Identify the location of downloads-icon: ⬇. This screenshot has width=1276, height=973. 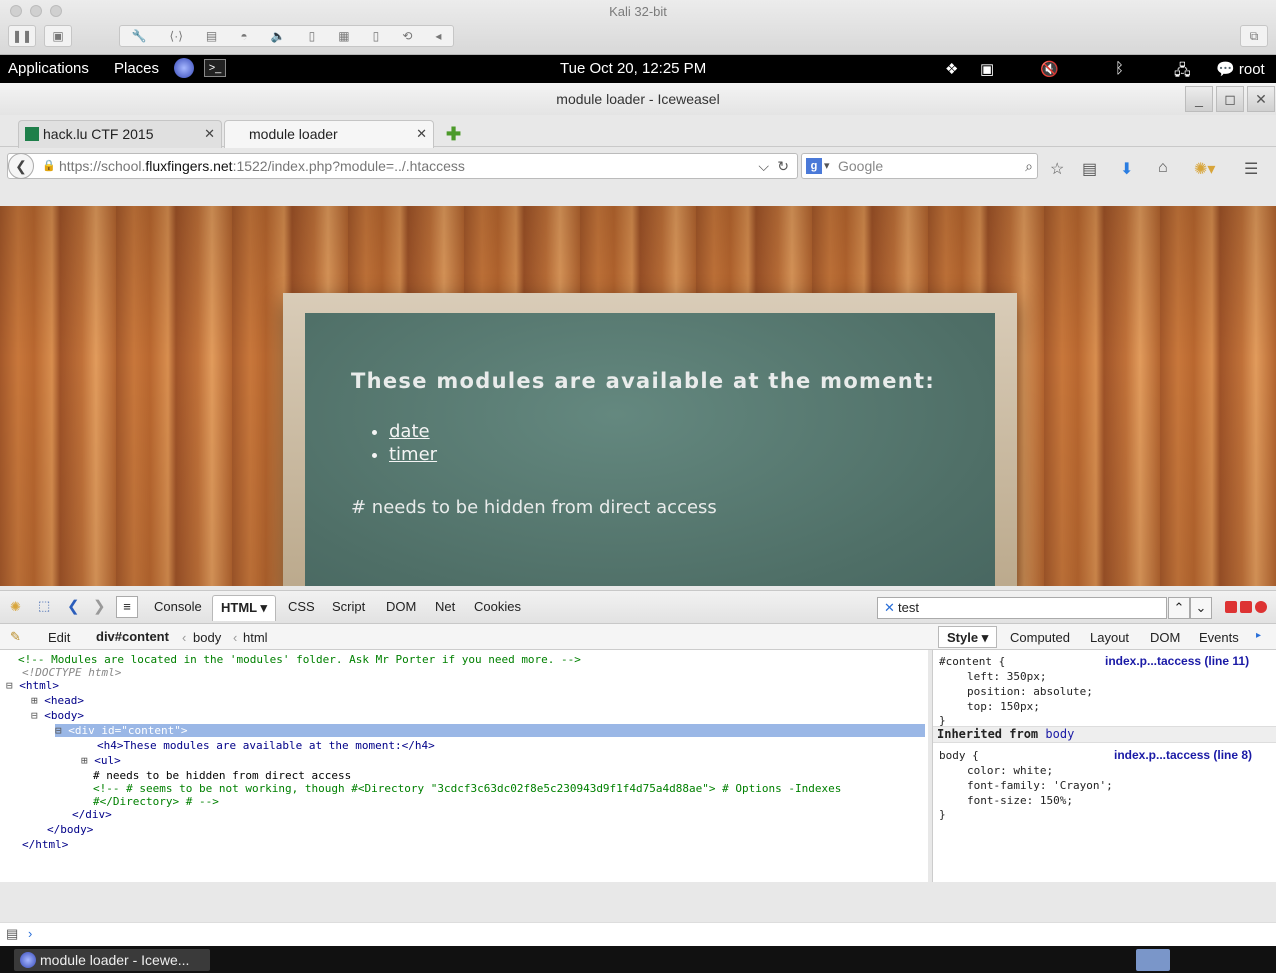
(1126, 169).